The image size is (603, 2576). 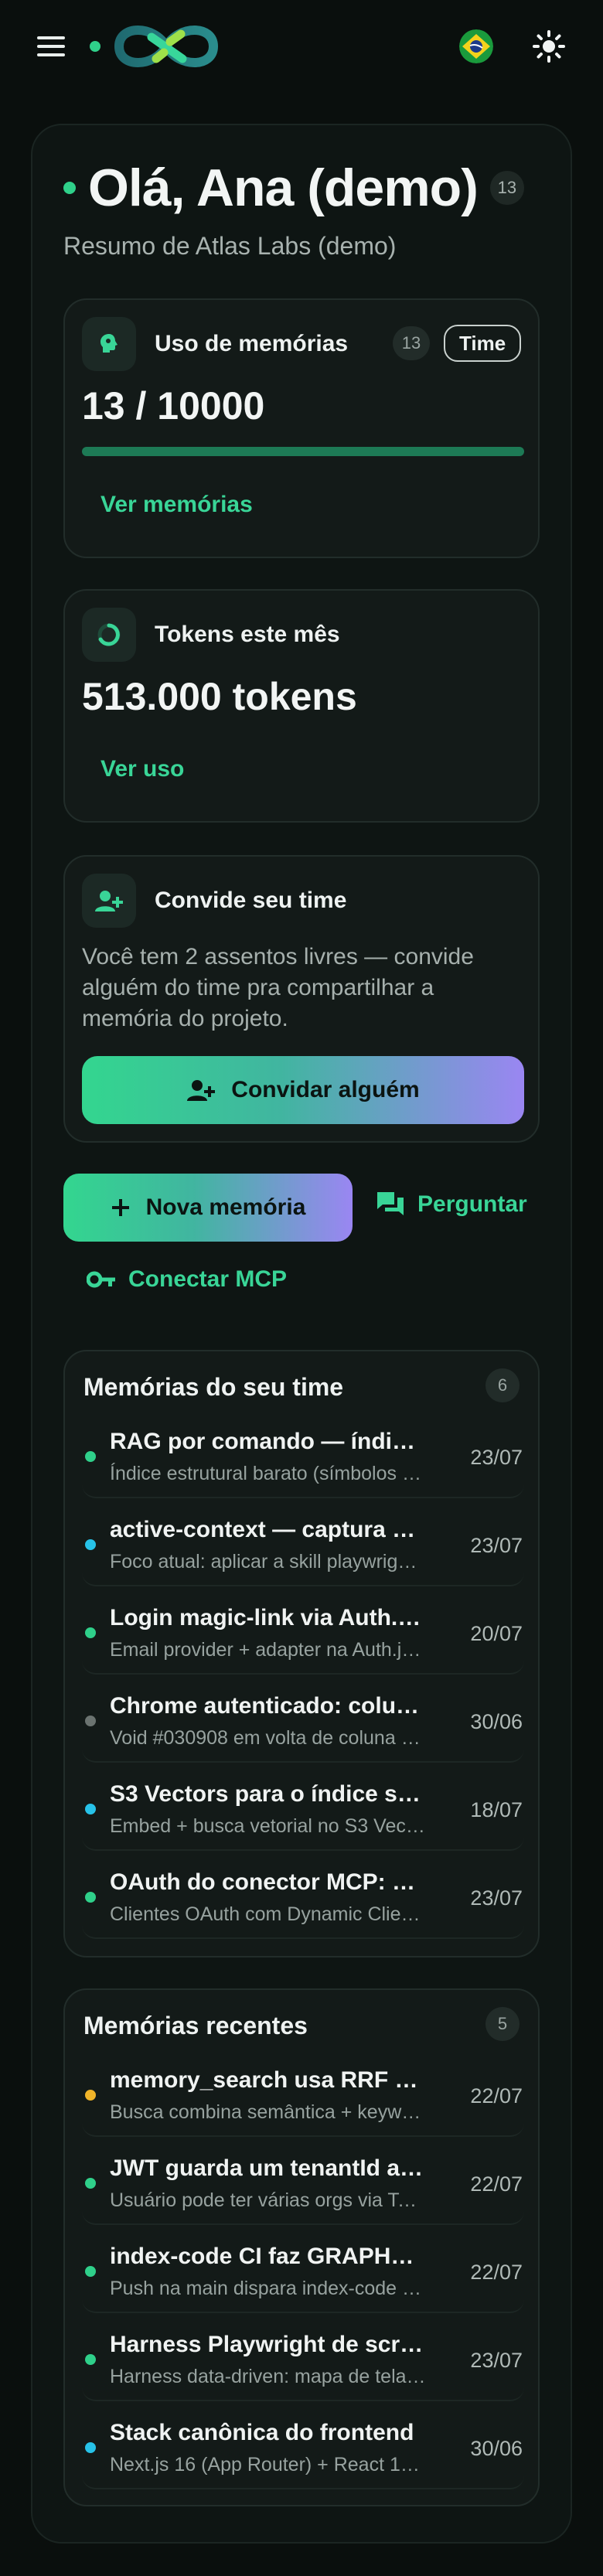 I want to click on memory-title: memory_search usa RRF híbrido, so click(x=269, y=2080).